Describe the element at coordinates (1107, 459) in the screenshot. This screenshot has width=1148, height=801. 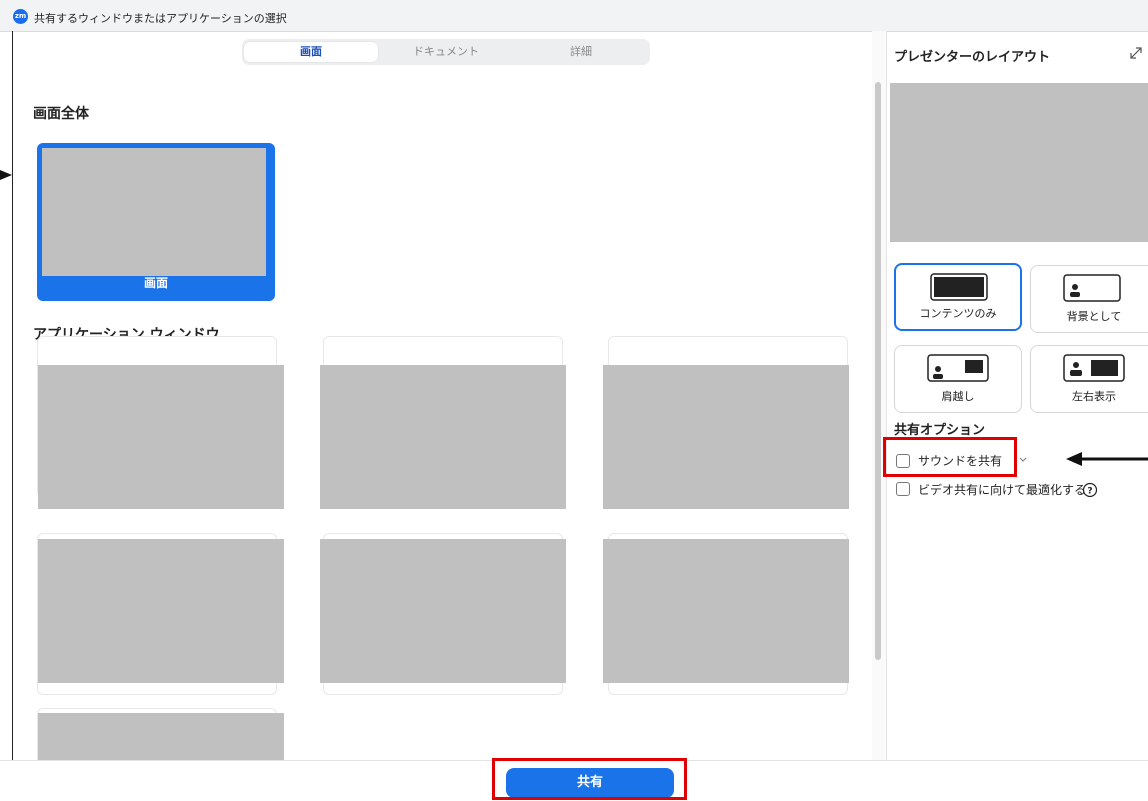
I see `arrow-left-icon` at that location.